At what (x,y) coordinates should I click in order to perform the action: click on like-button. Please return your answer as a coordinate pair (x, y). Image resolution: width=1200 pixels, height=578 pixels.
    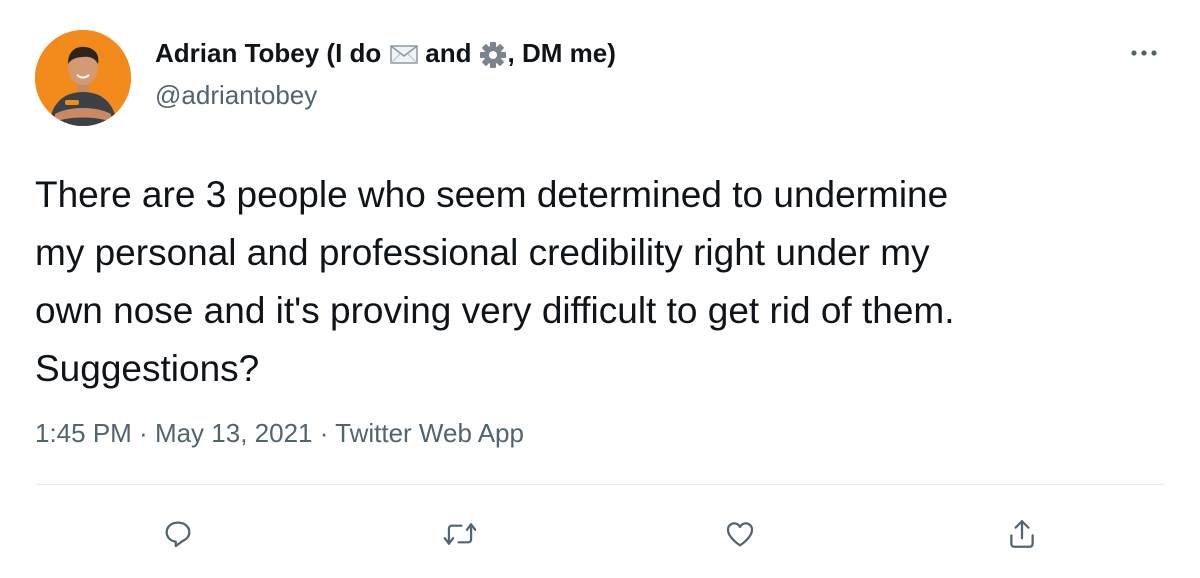
    Looking at the image, I should click on (740, 534).